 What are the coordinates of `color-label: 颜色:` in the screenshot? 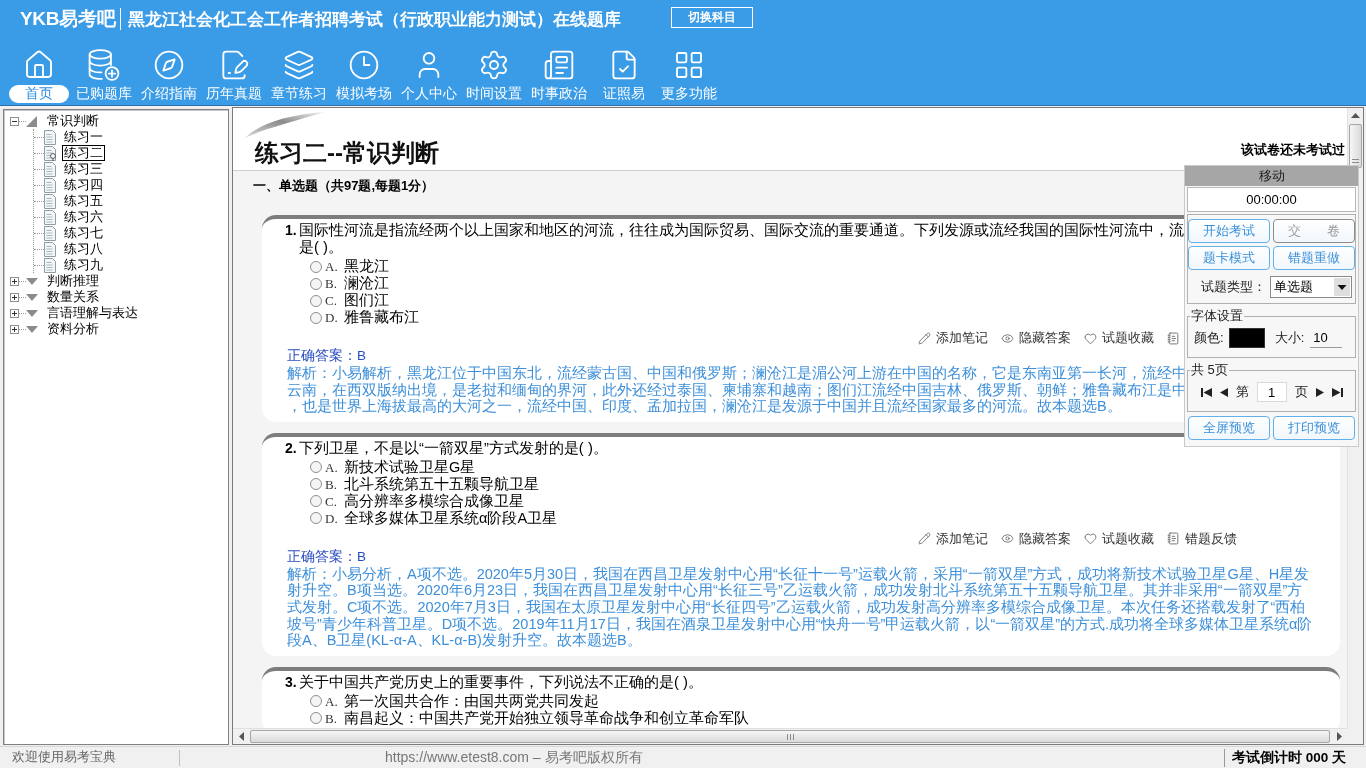 It's located at (1209, 338).